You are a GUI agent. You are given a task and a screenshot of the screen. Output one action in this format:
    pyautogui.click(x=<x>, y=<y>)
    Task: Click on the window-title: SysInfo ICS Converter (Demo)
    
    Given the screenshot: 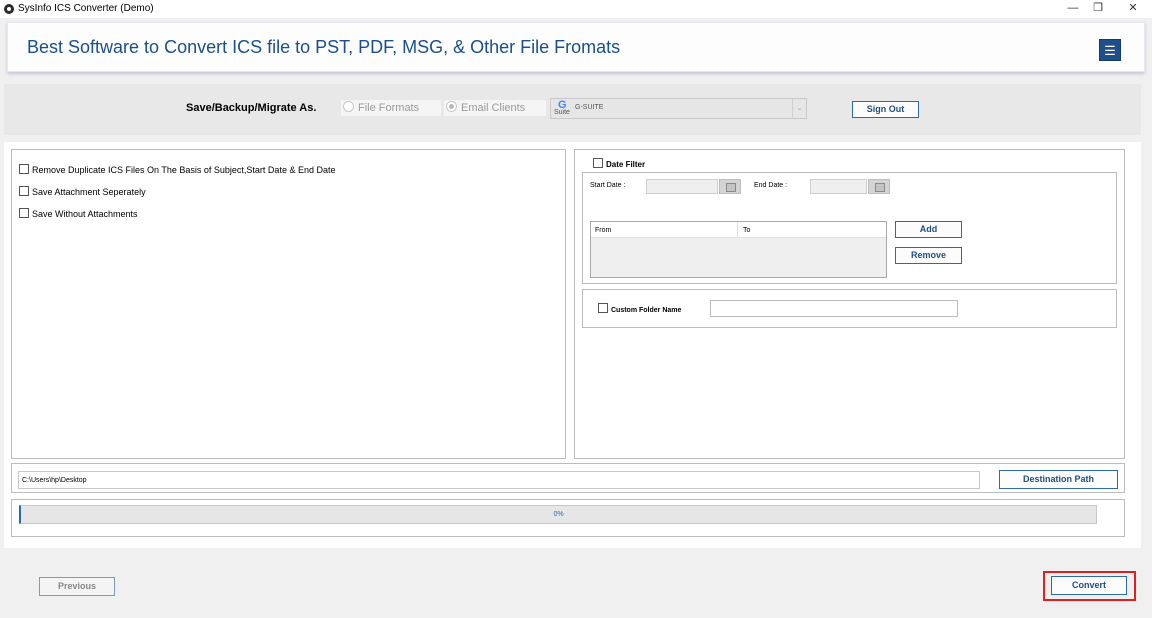 What is the action you would take?
    pyautogui.click(x=86, y=8)
    